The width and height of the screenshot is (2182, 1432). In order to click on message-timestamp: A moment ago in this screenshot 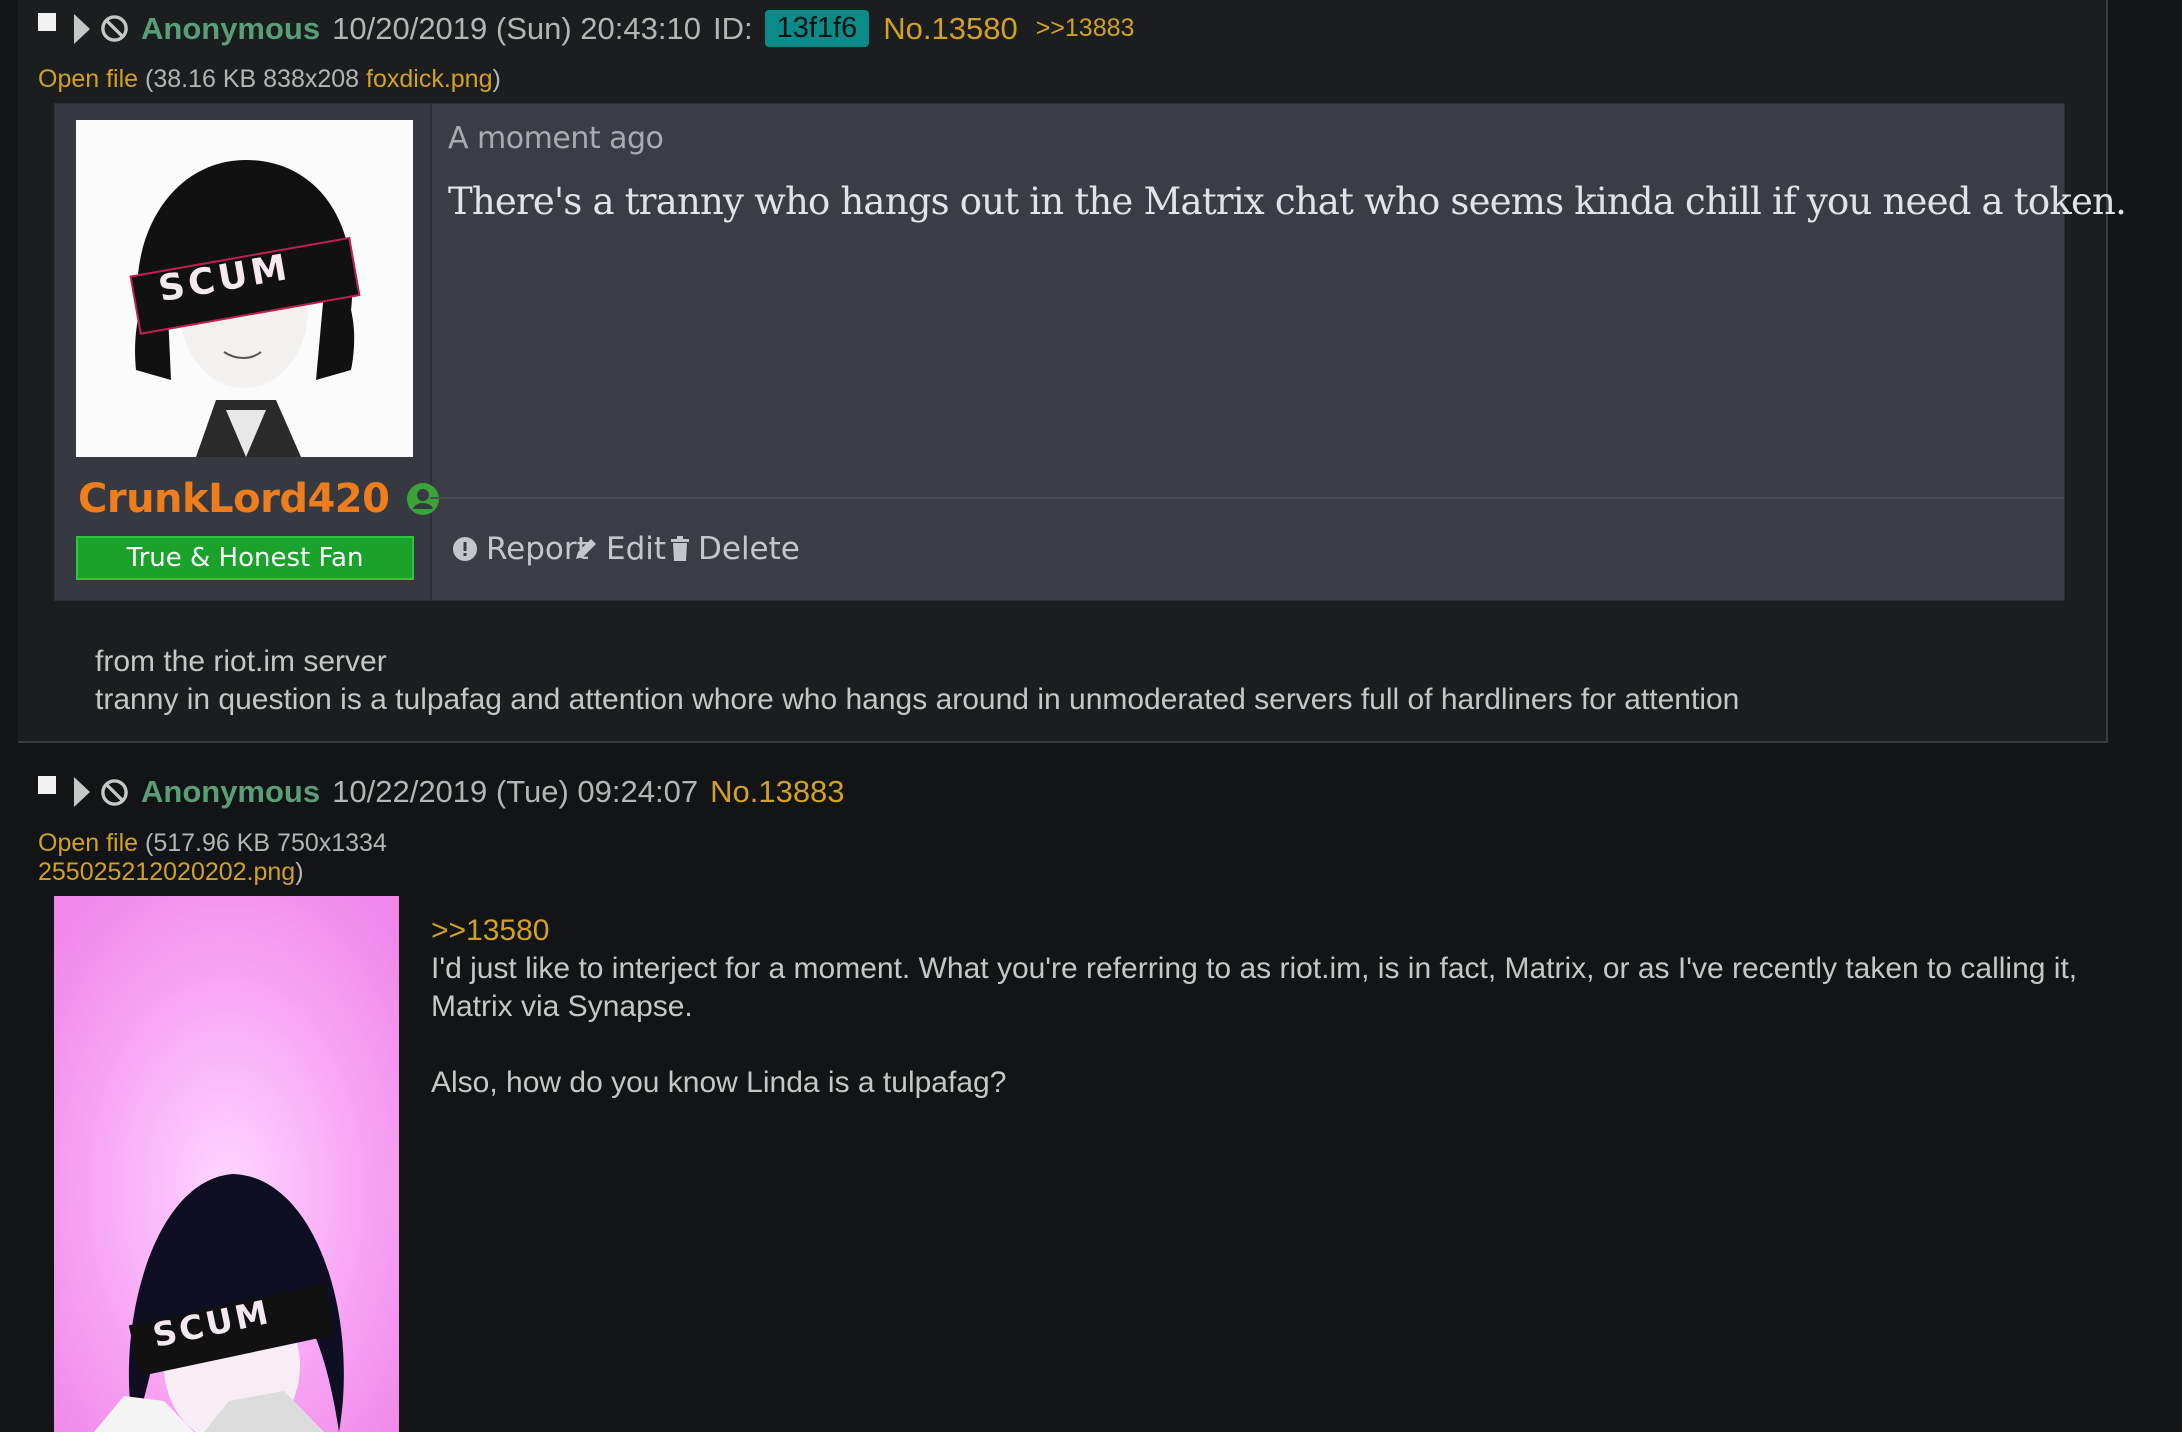, I will do `click(556, 138)`.